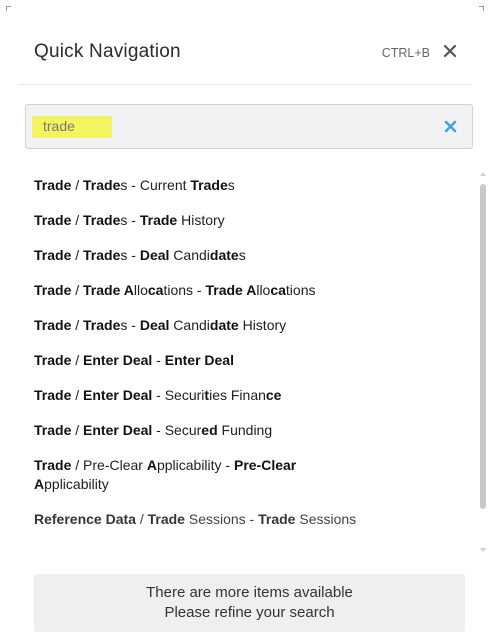  What do you see at coordinates (483, 550) in the screenshot?
I see `scroll-down-icon` at bounding box center [483, 550].